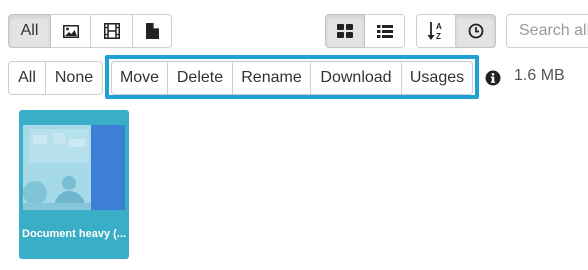 The height and width of the screenshot is (270, 588). I want to click on svg-text: Z, so click(438, 36).